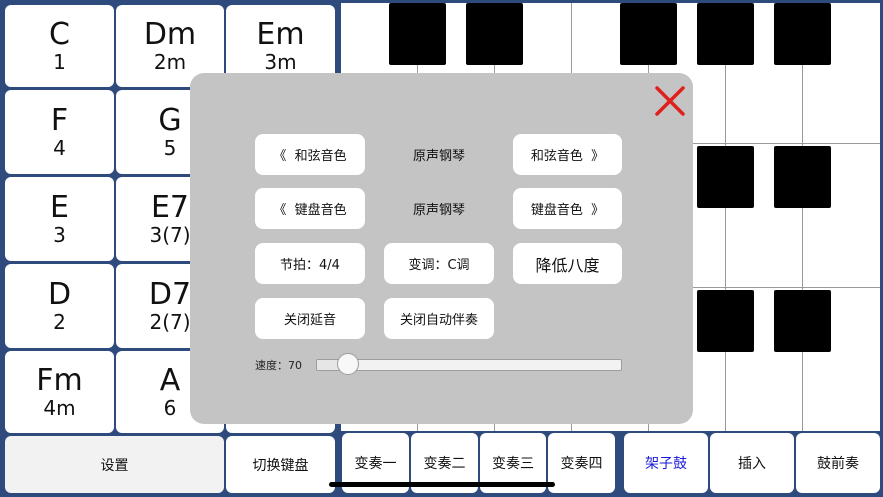 The height and width of the screenshot is (497, 883). I want to click on sustain-off-button: 关闭延音, so click(310, 318).